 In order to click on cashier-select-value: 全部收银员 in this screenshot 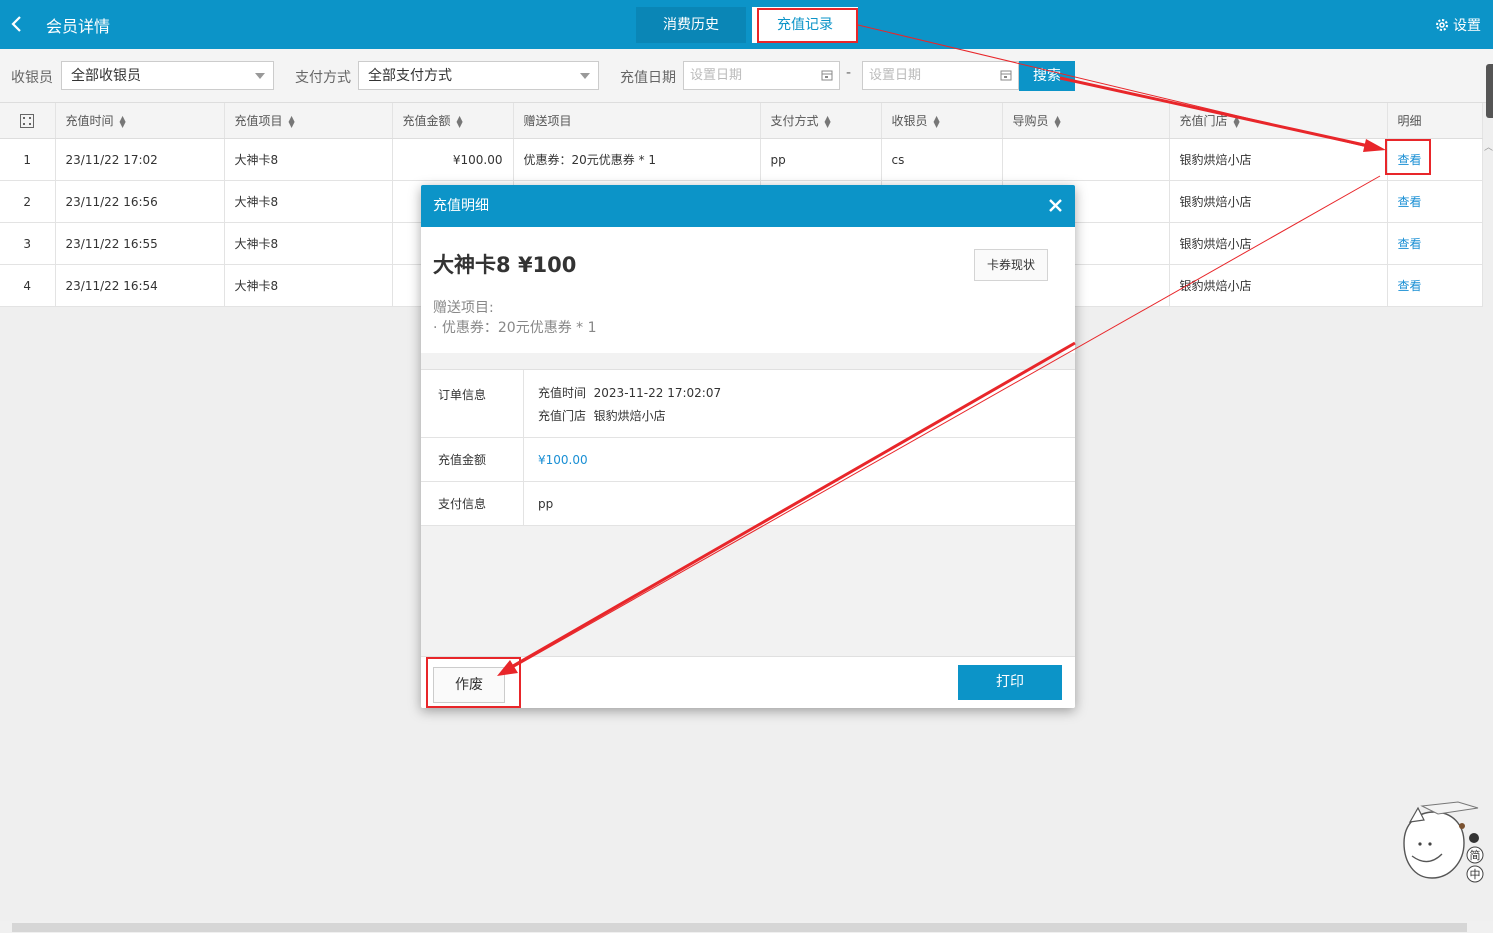, I will do `click(106, 76)`.